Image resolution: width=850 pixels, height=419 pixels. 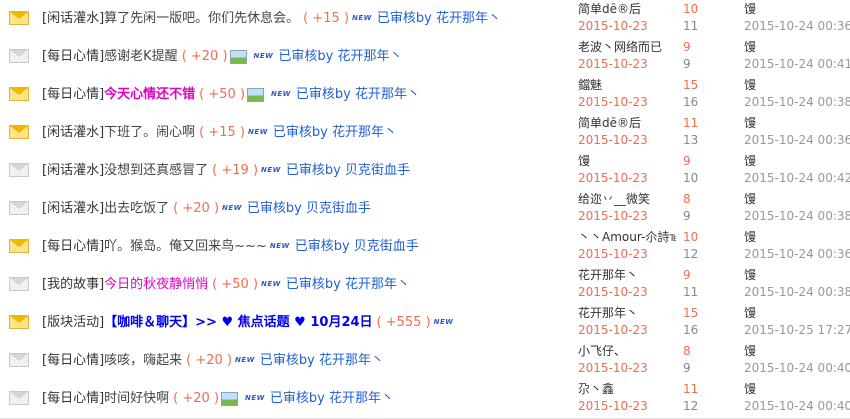 I want to click on thread-stats: 15 16, so click(x=703, y=322).